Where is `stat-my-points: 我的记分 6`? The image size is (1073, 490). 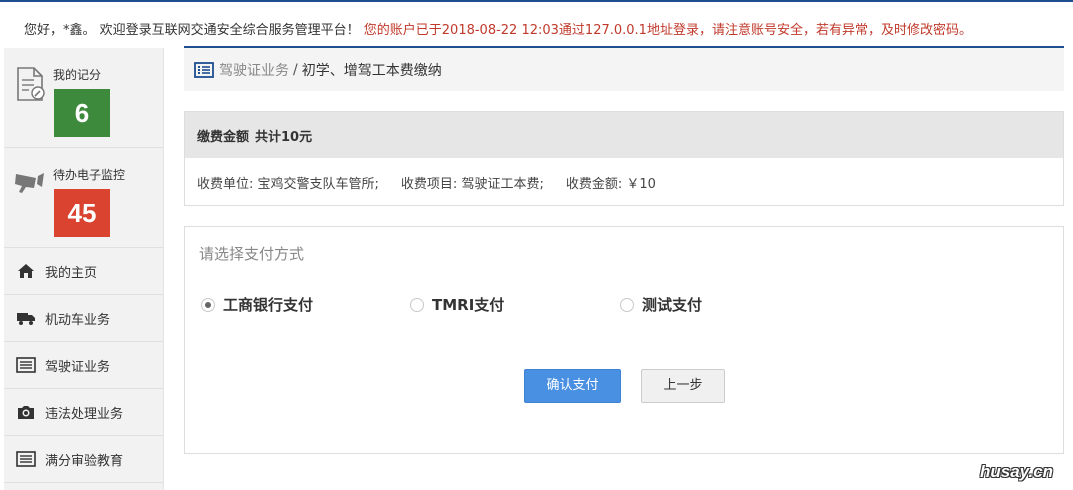
stat-my-points: 我的记分 6 is located at coordinates (83, 98).